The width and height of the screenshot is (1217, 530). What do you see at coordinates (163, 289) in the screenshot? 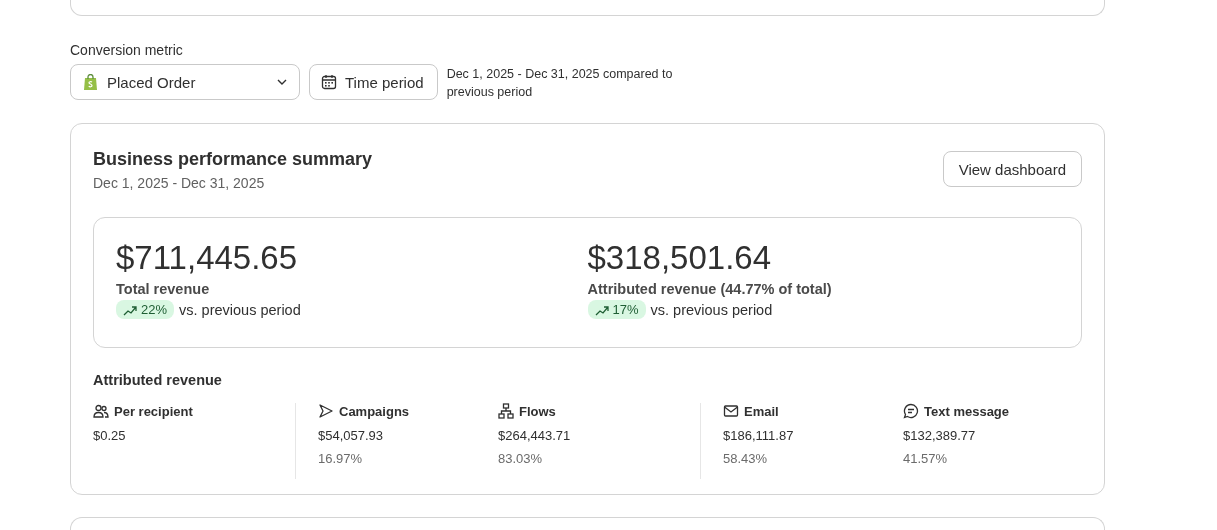
I see `revenue-label: Total revenue` at bounding box center [163, 289].